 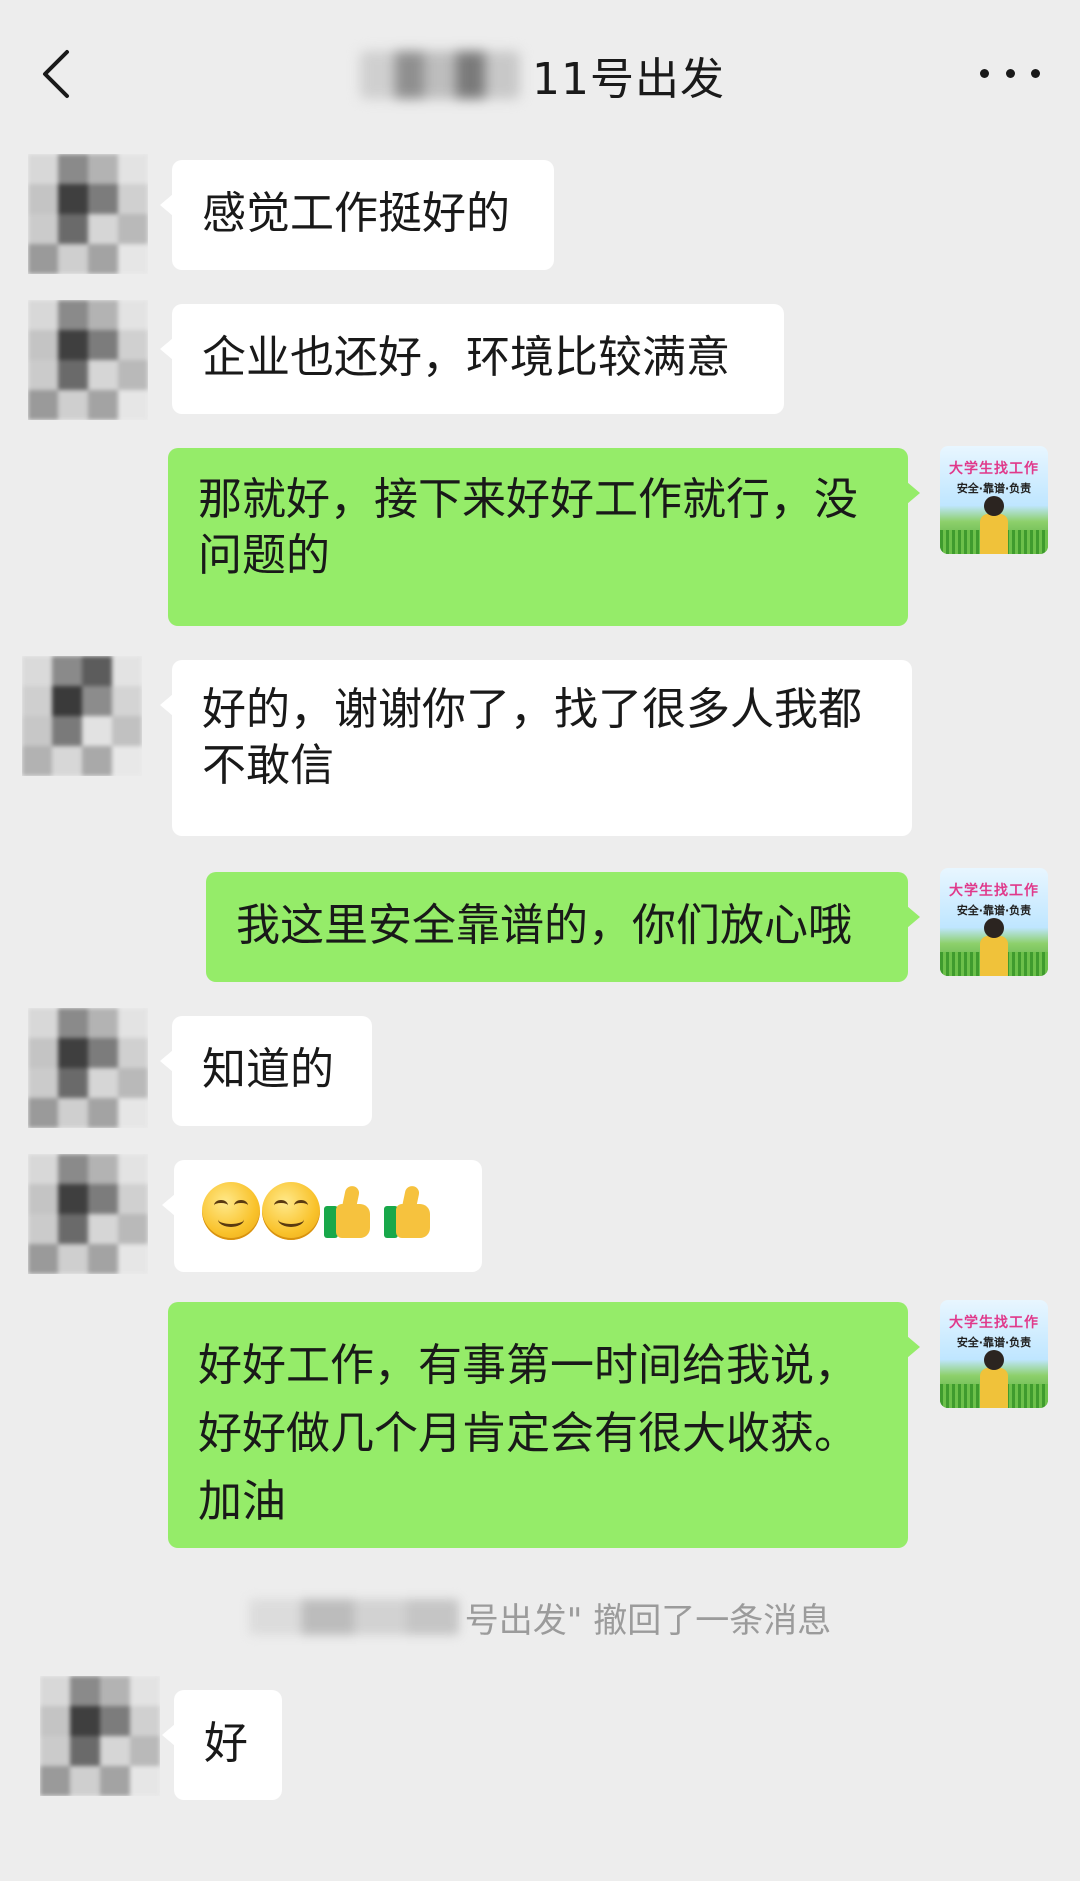 What do you see at coordinates (532, 737) in the screenshot?
I see `message-text: 好的，谢谢你了，找了很多人我都不敢信` at bounding box center [532, 737].